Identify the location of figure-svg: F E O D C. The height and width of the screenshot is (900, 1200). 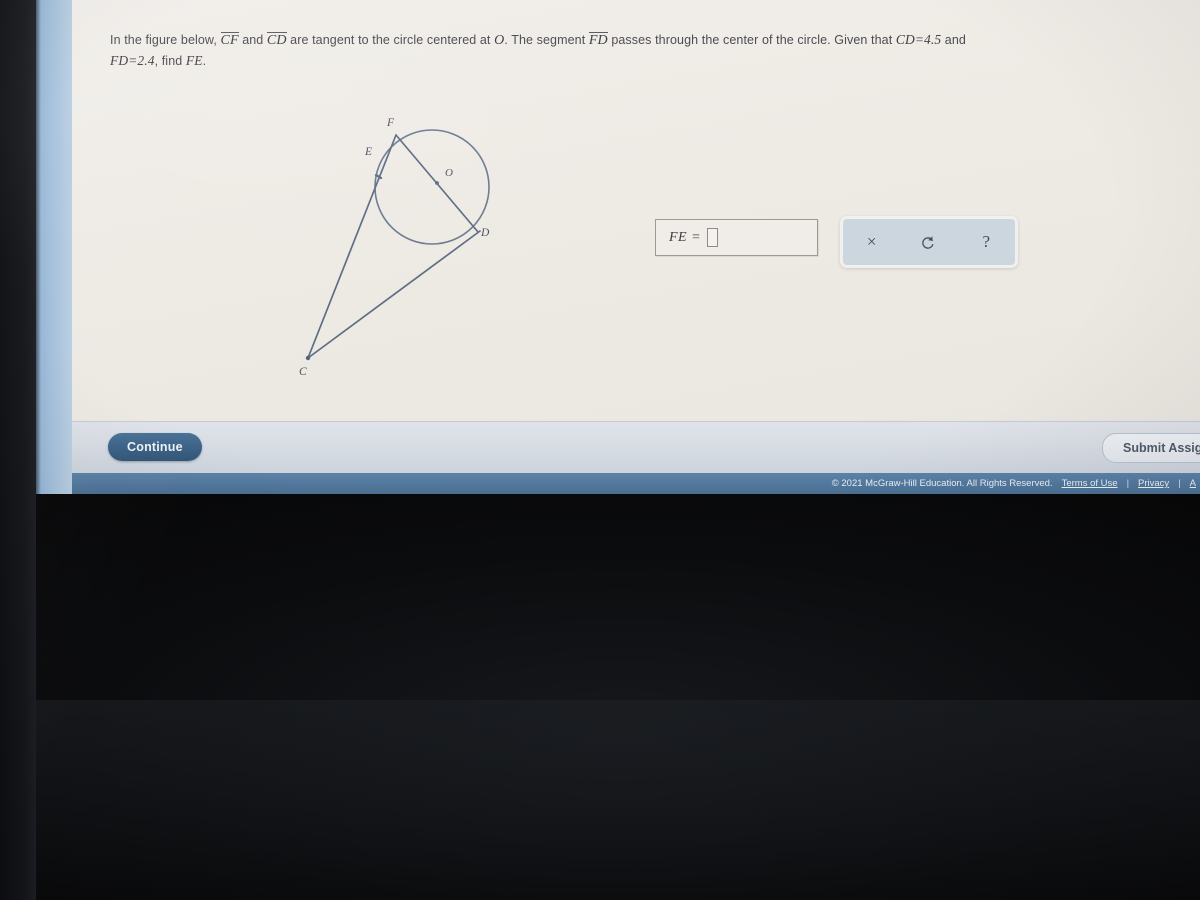
(394, 247).